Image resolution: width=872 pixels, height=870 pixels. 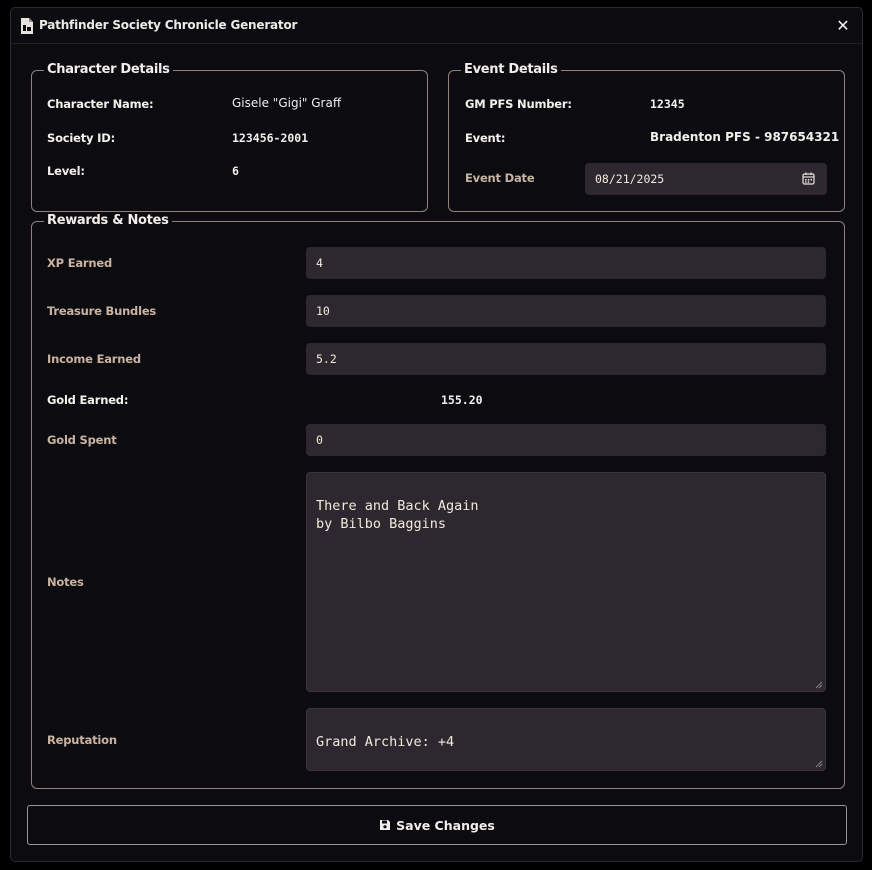 I want to click on character-name-label: Character Name:, so click(x=100, y=104).